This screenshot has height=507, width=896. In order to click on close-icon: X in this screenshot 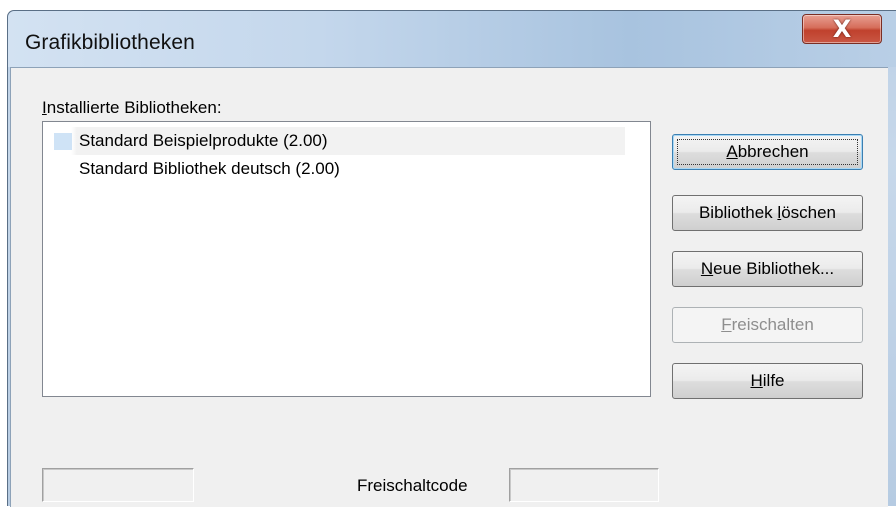, I will do `click(842, 29)`.